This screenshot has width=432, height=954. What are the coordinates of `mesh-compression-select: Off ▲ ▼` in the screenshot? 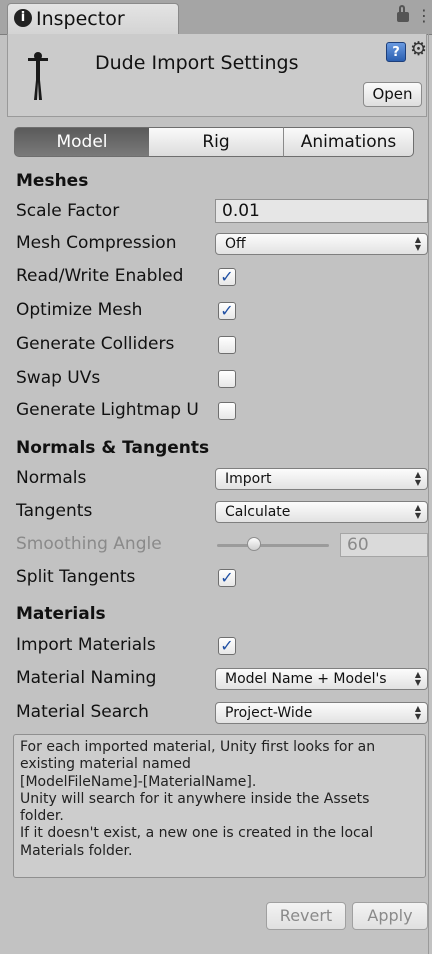 It's located at (321, 244).